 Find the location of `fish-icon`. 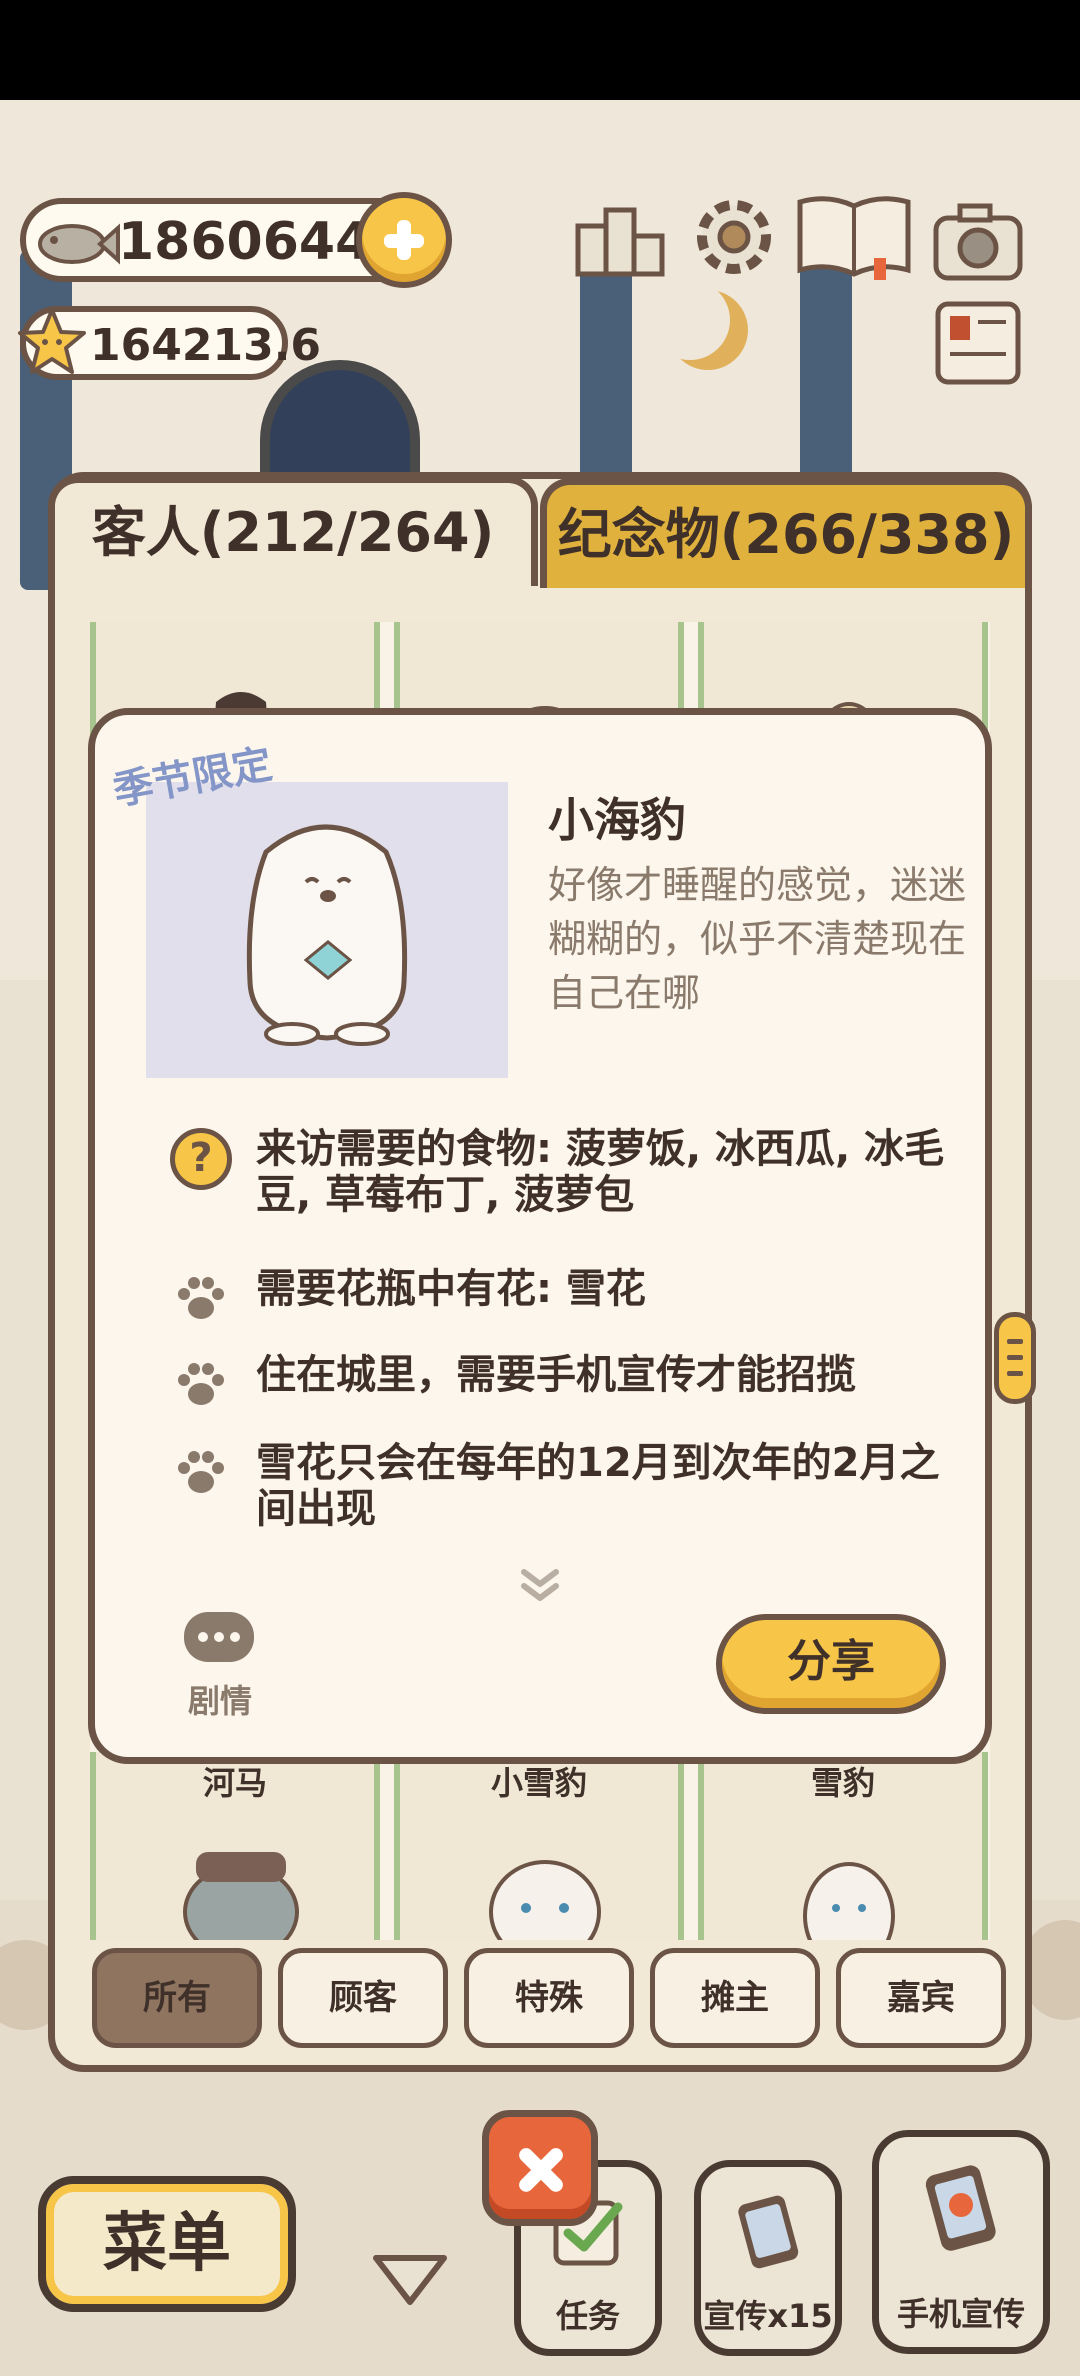

fish-icon is located at coordinates (79, 244).